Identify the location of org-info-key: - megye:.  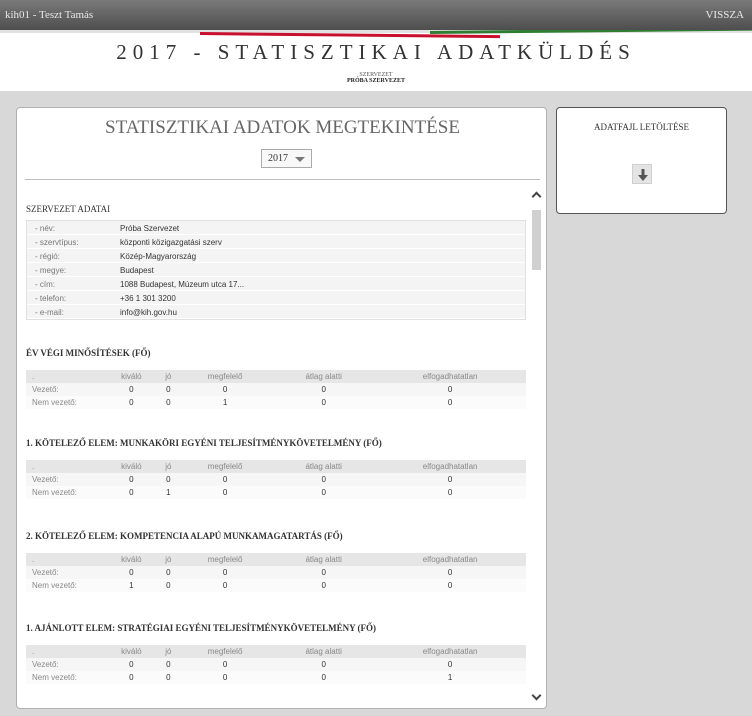
(51, 270).